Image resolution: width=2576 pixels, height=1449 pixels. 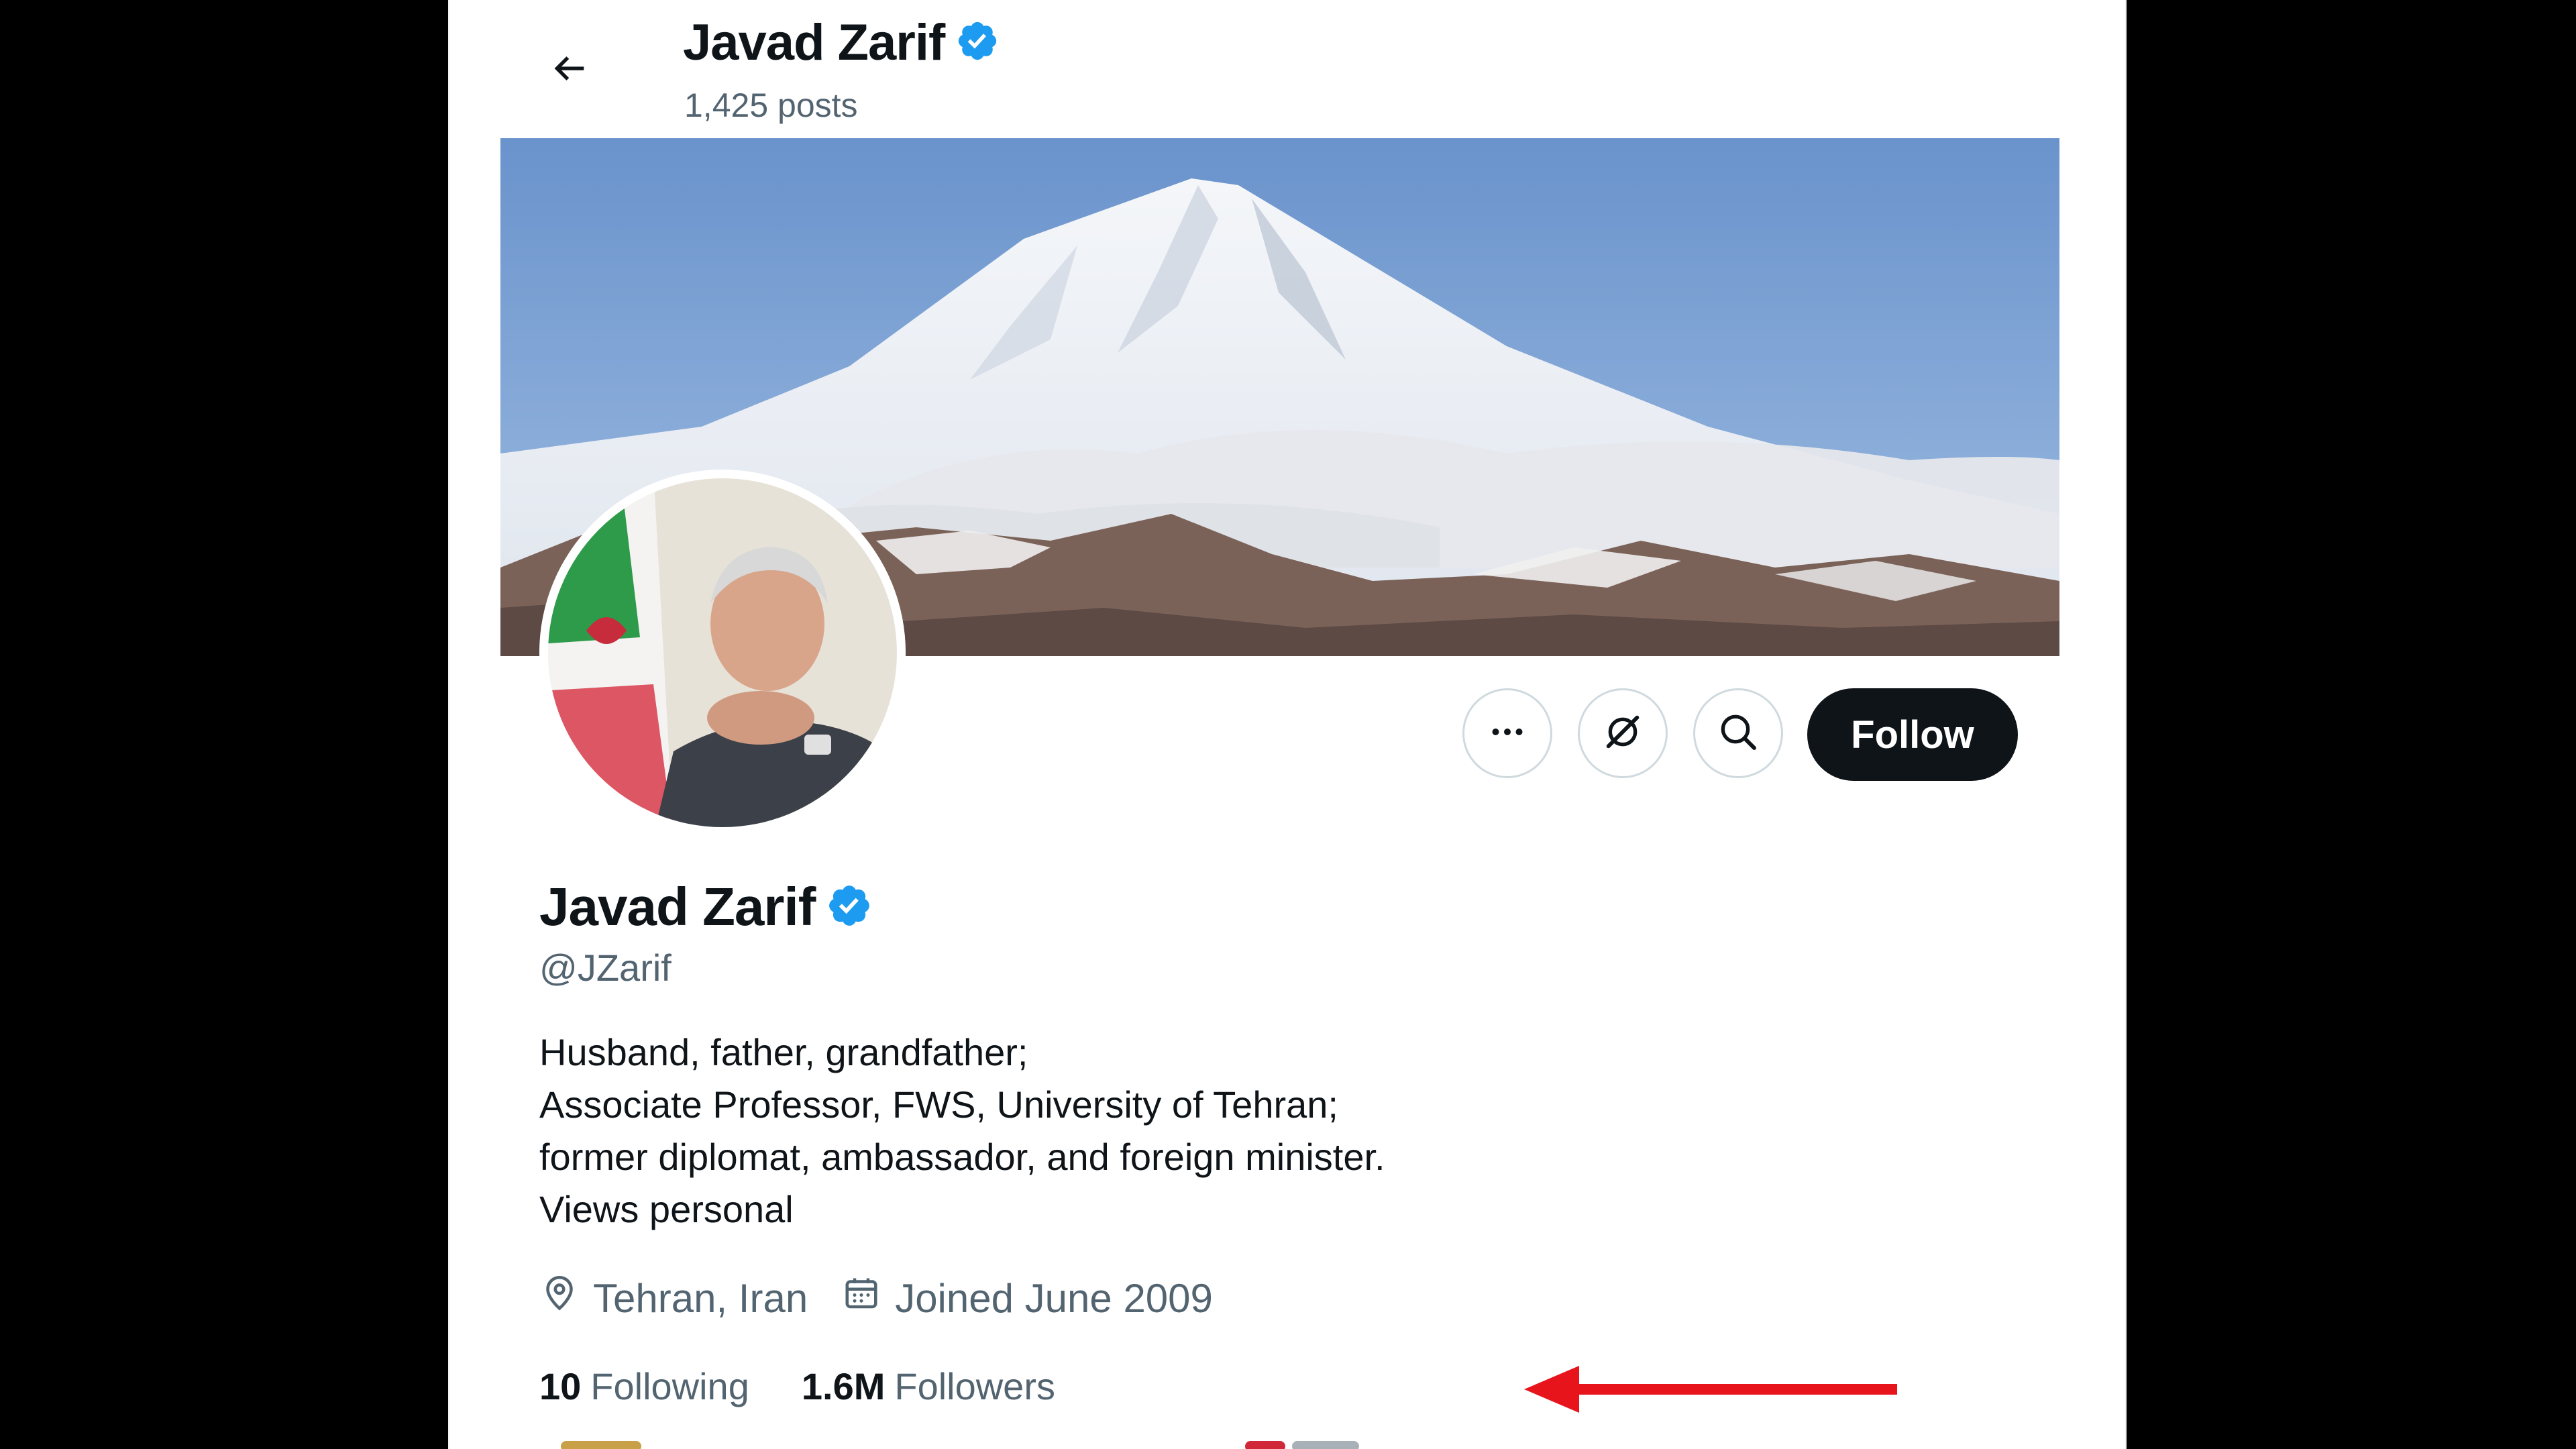 I want to click on search-icon, so click(x=1738, y=733).